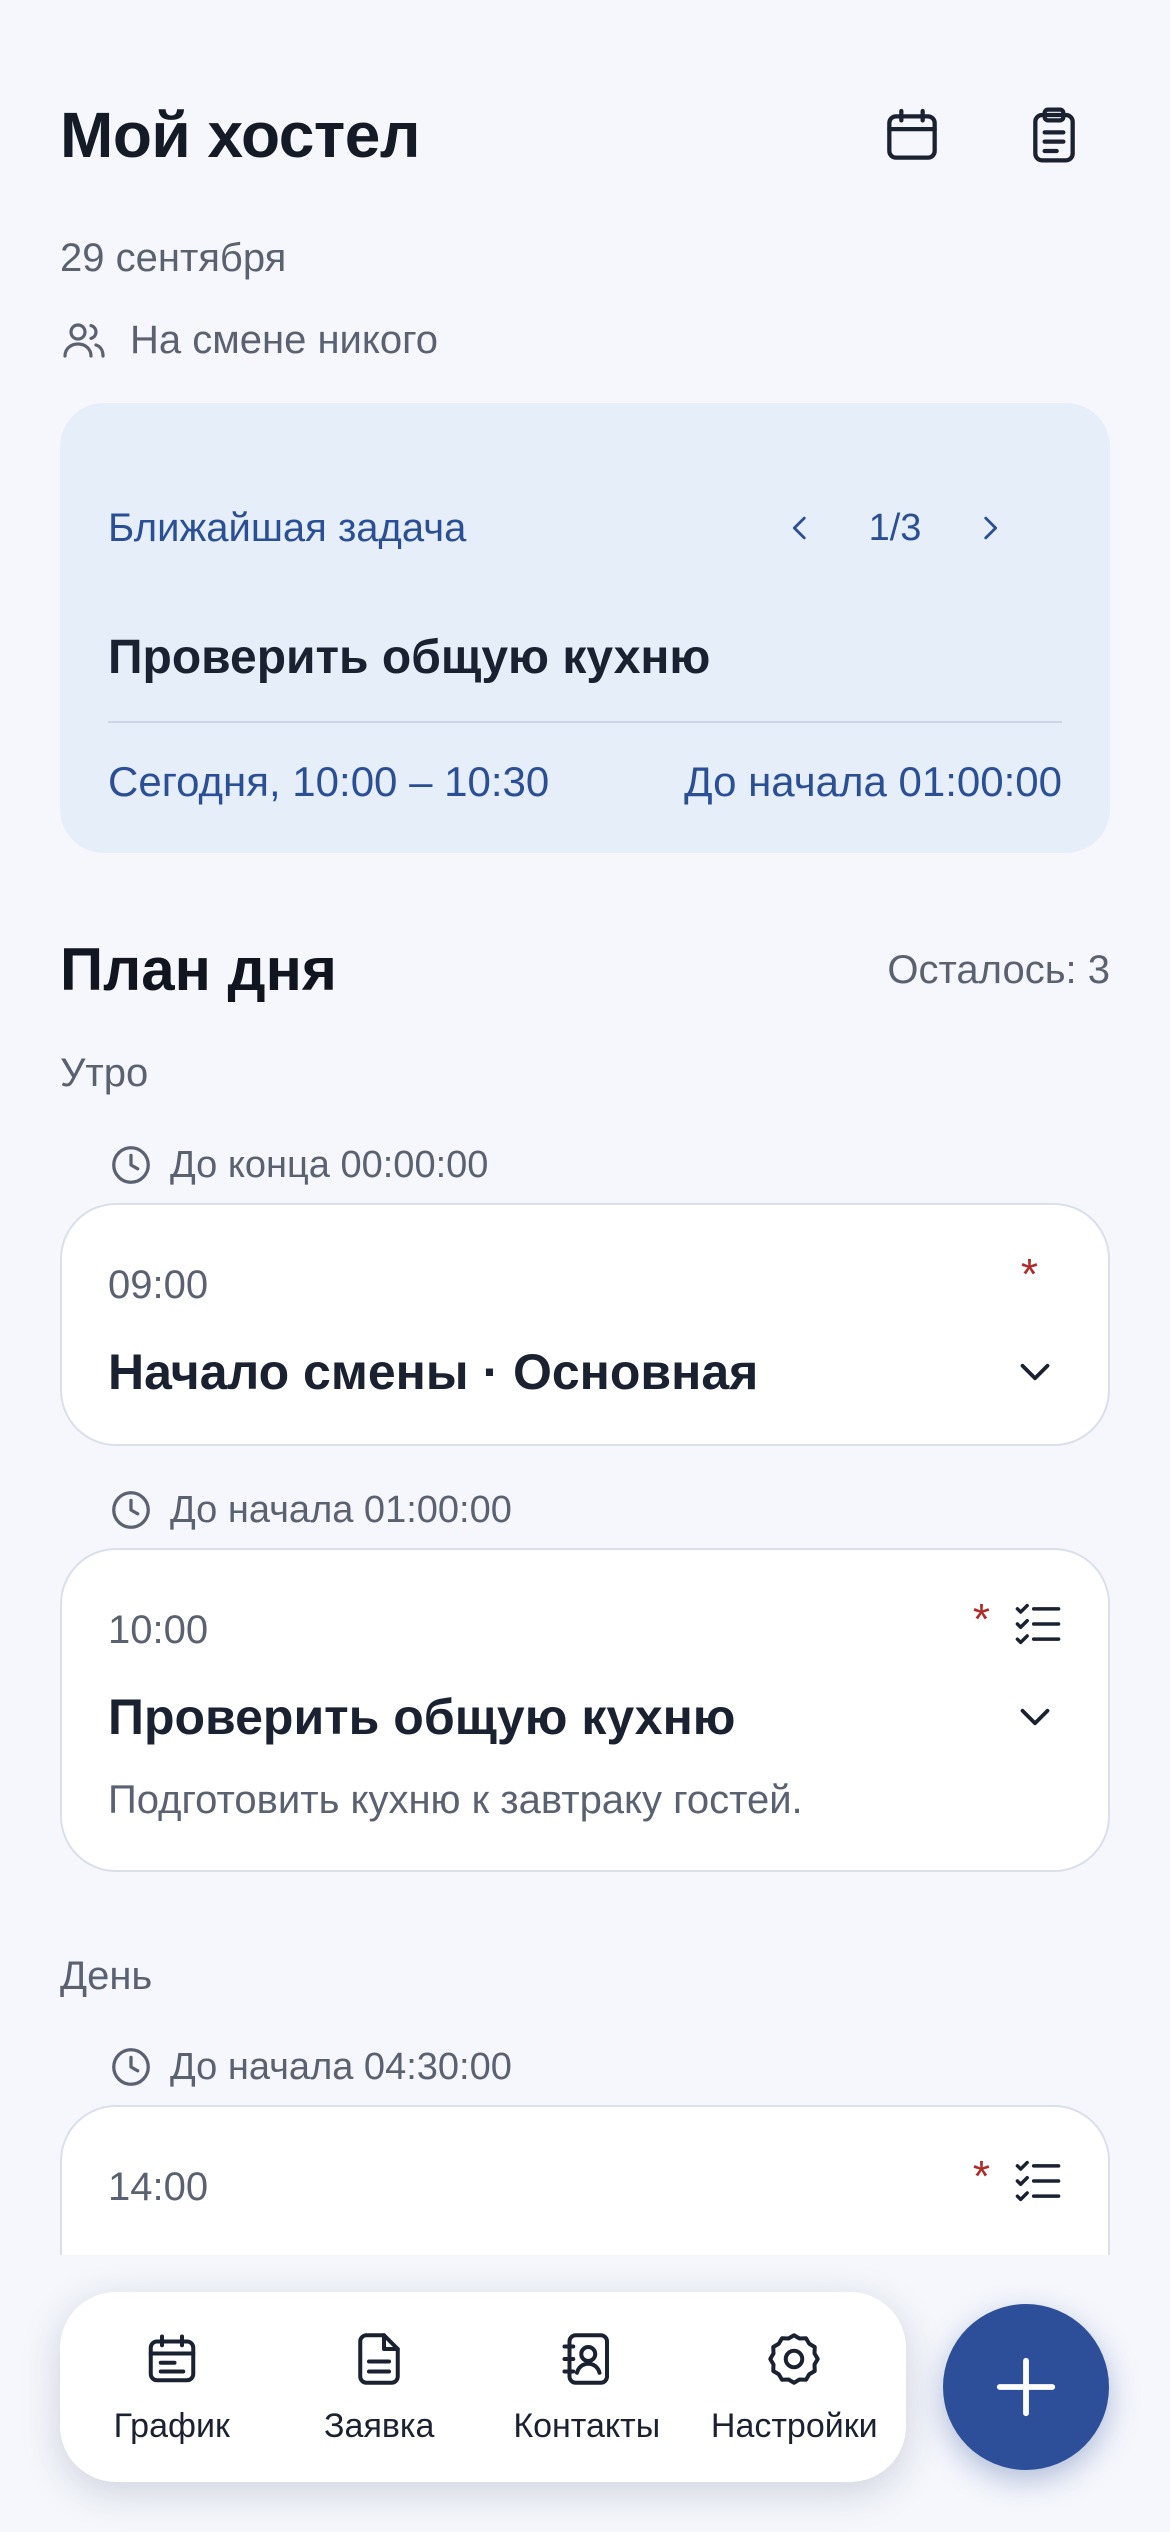 This screenshot has width=1170, height=2532. I want to click on prev-task-button, so click(800, 528).